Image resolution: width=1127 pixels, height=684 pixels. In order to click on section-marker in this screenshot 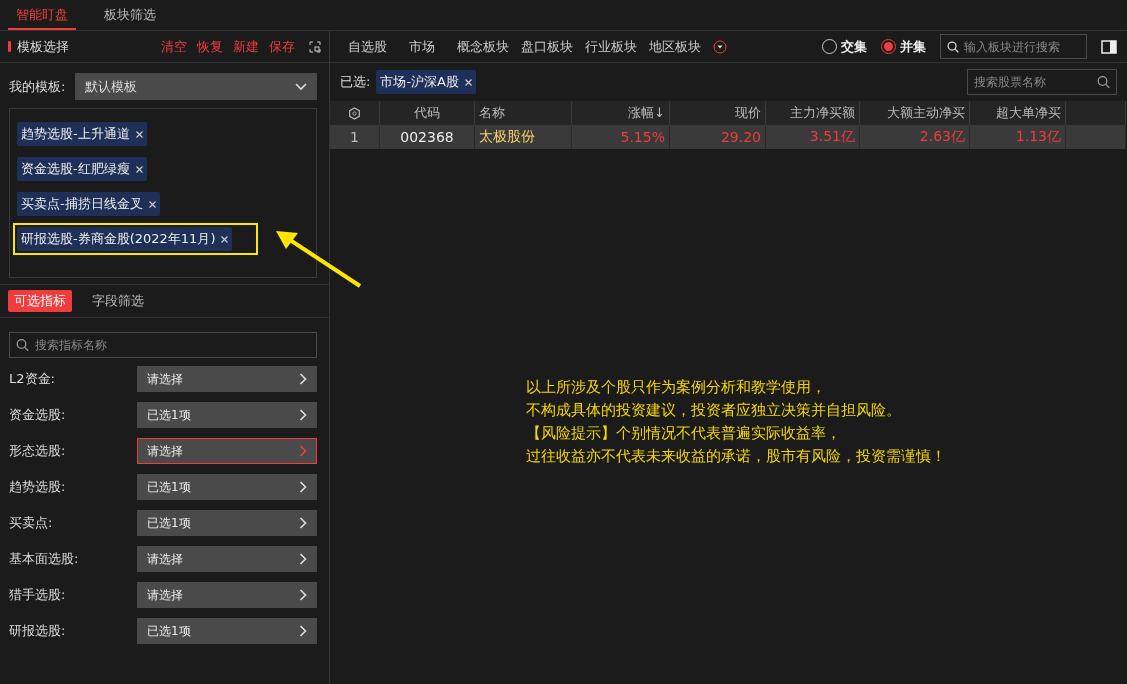, I will do `click(9, 46)`.